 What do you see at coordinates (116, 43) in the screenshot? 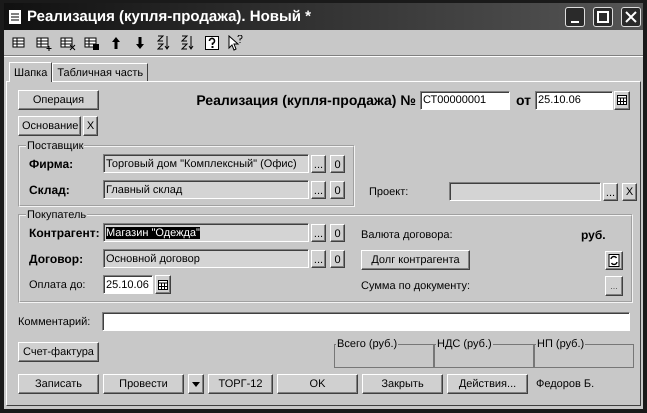
I see `up-arrow-icon` at bounding box center [116, 43].